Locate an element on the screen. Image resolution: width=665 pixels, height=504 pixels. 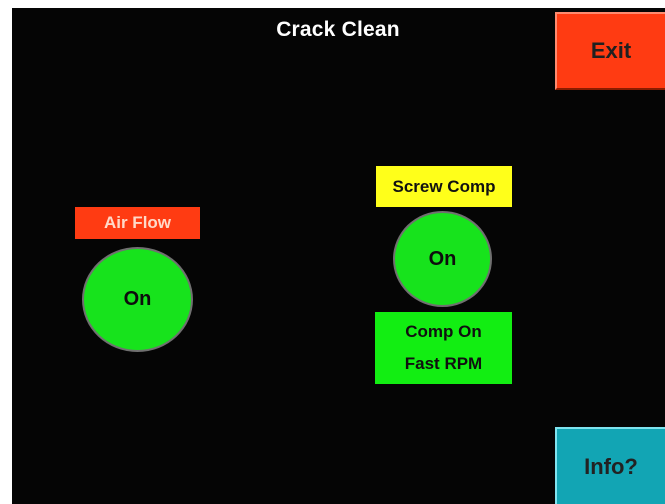
comp-status-line-1: Comp On is located at coordinates (443, 331).